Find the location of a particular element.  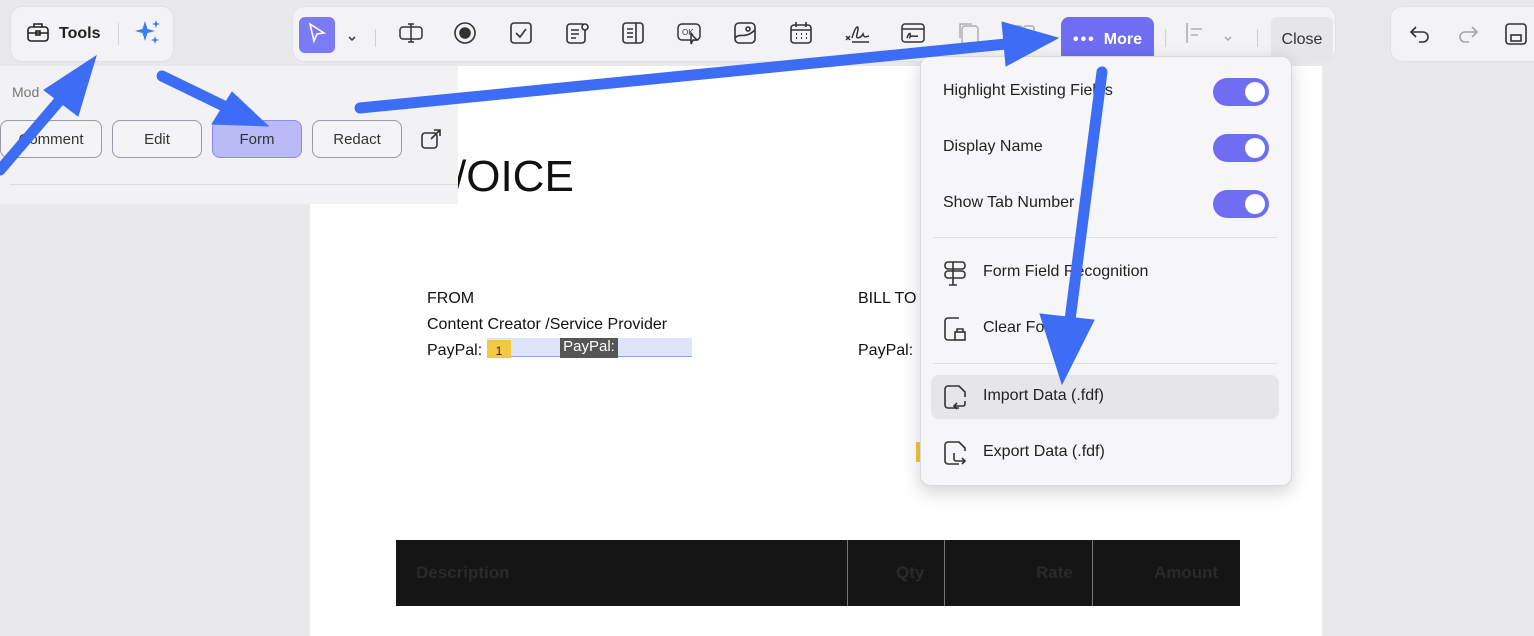

radio-button-tool-button is located at coordinates (465, 35).